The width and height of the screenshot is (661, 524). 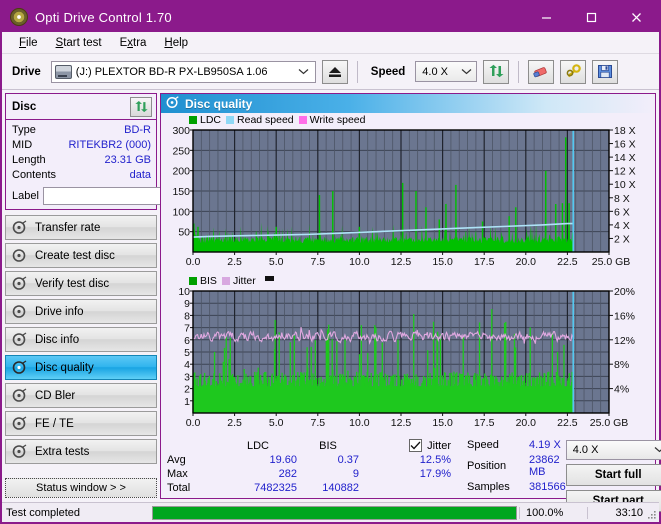 What do you see at coordinates (234, 262) in the screenshot?
I see `svg-text: 2.5` at bounding box center [234, 262].